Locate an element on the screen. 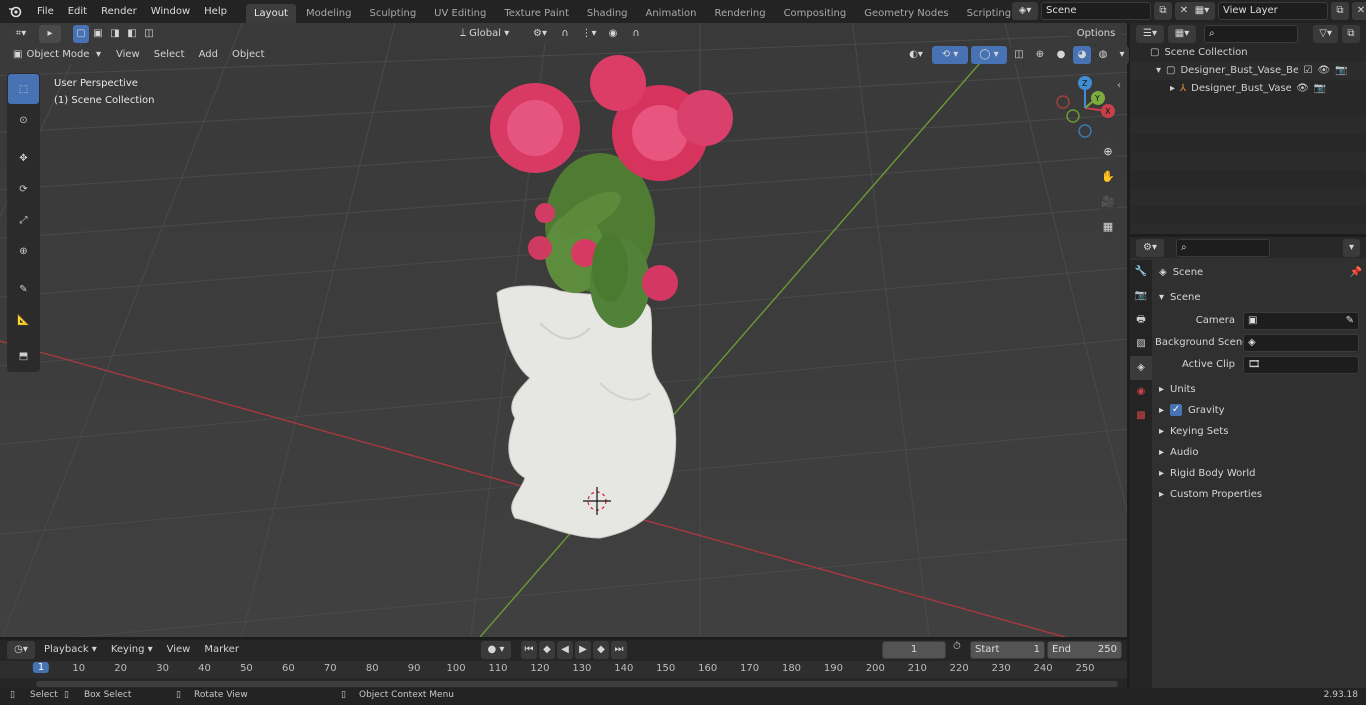 The width and height of the screenshot is (1366, 705). select-tool-icon: ▸ is located at coordinates (50, 34).